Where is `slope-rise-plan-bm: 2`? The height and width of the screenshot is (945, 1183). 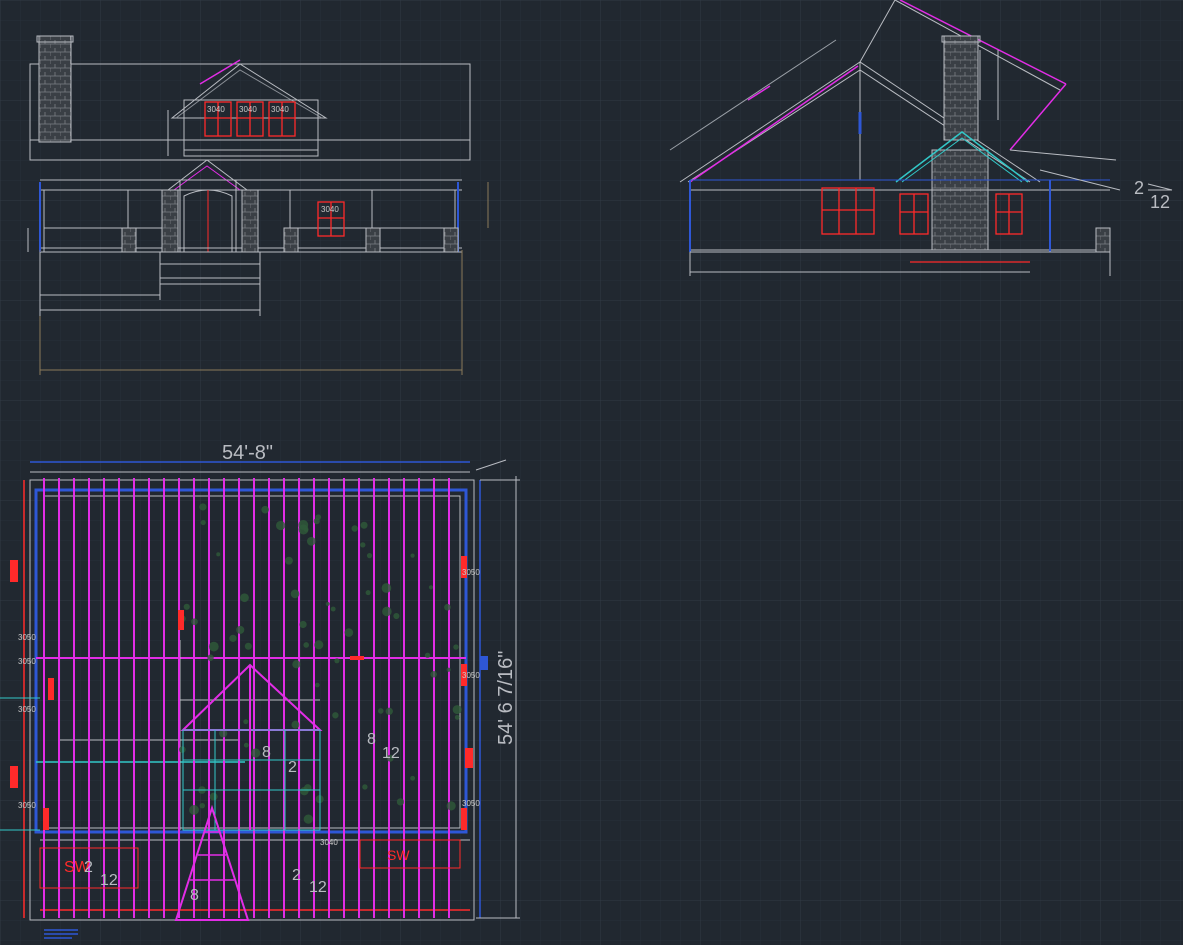
slope-rise-plan-bm: 2 is located at coordinates (296, 875).